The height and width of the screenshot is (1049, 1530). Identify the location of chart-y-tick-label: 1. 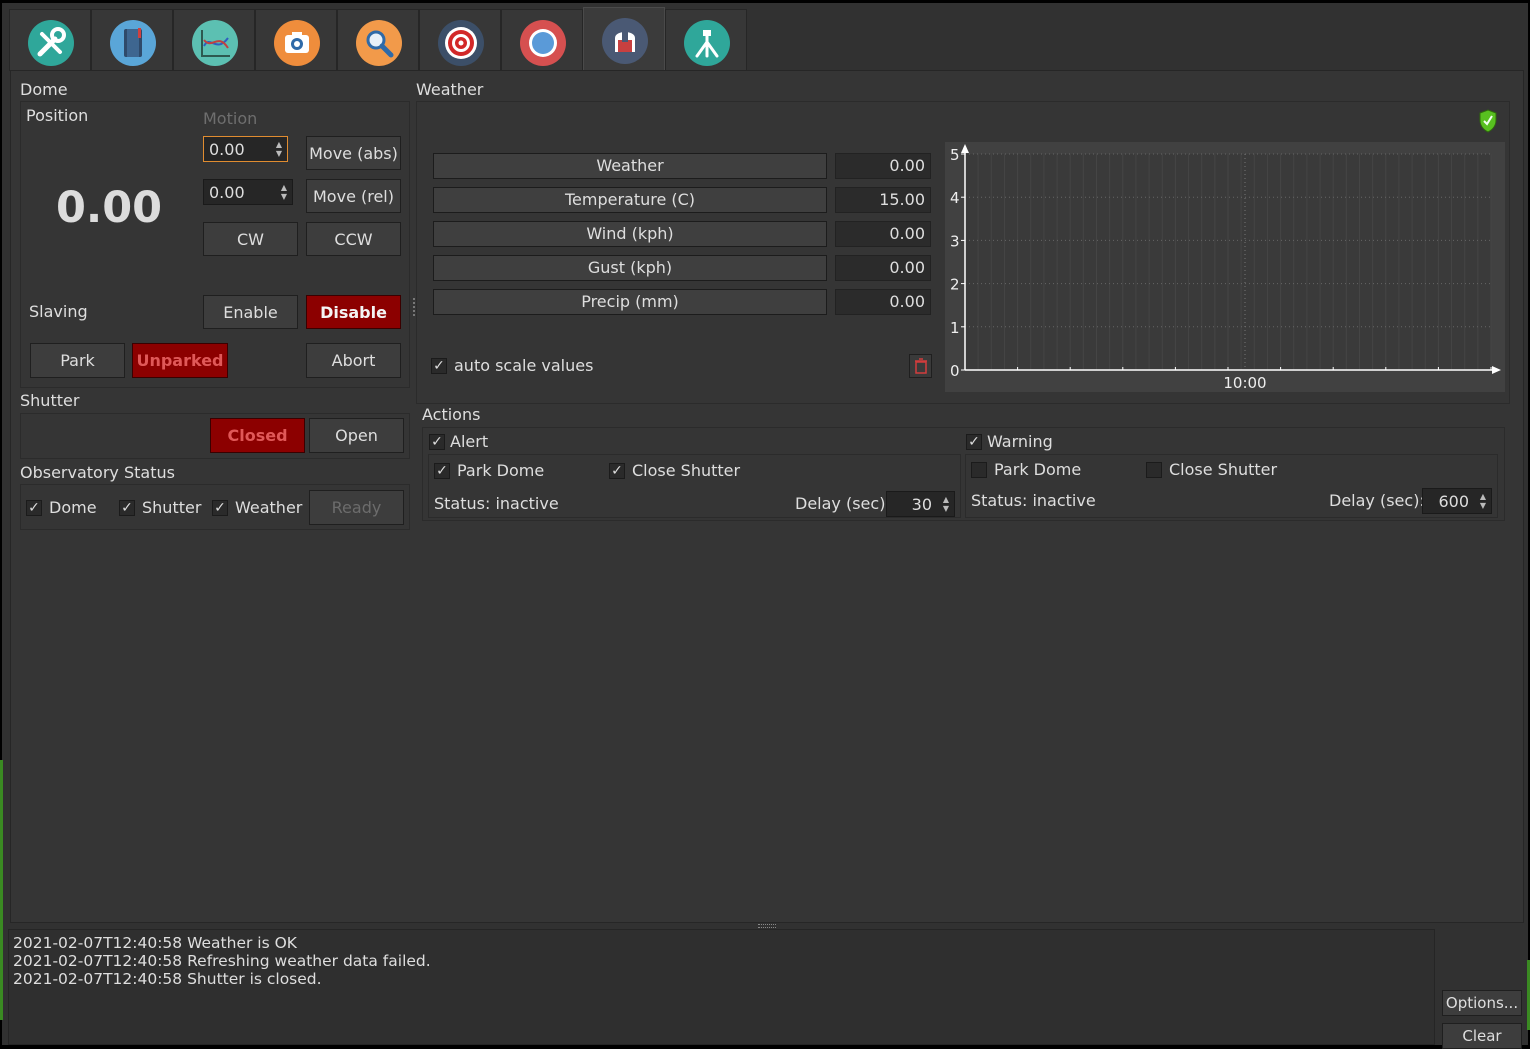
(955, 328).